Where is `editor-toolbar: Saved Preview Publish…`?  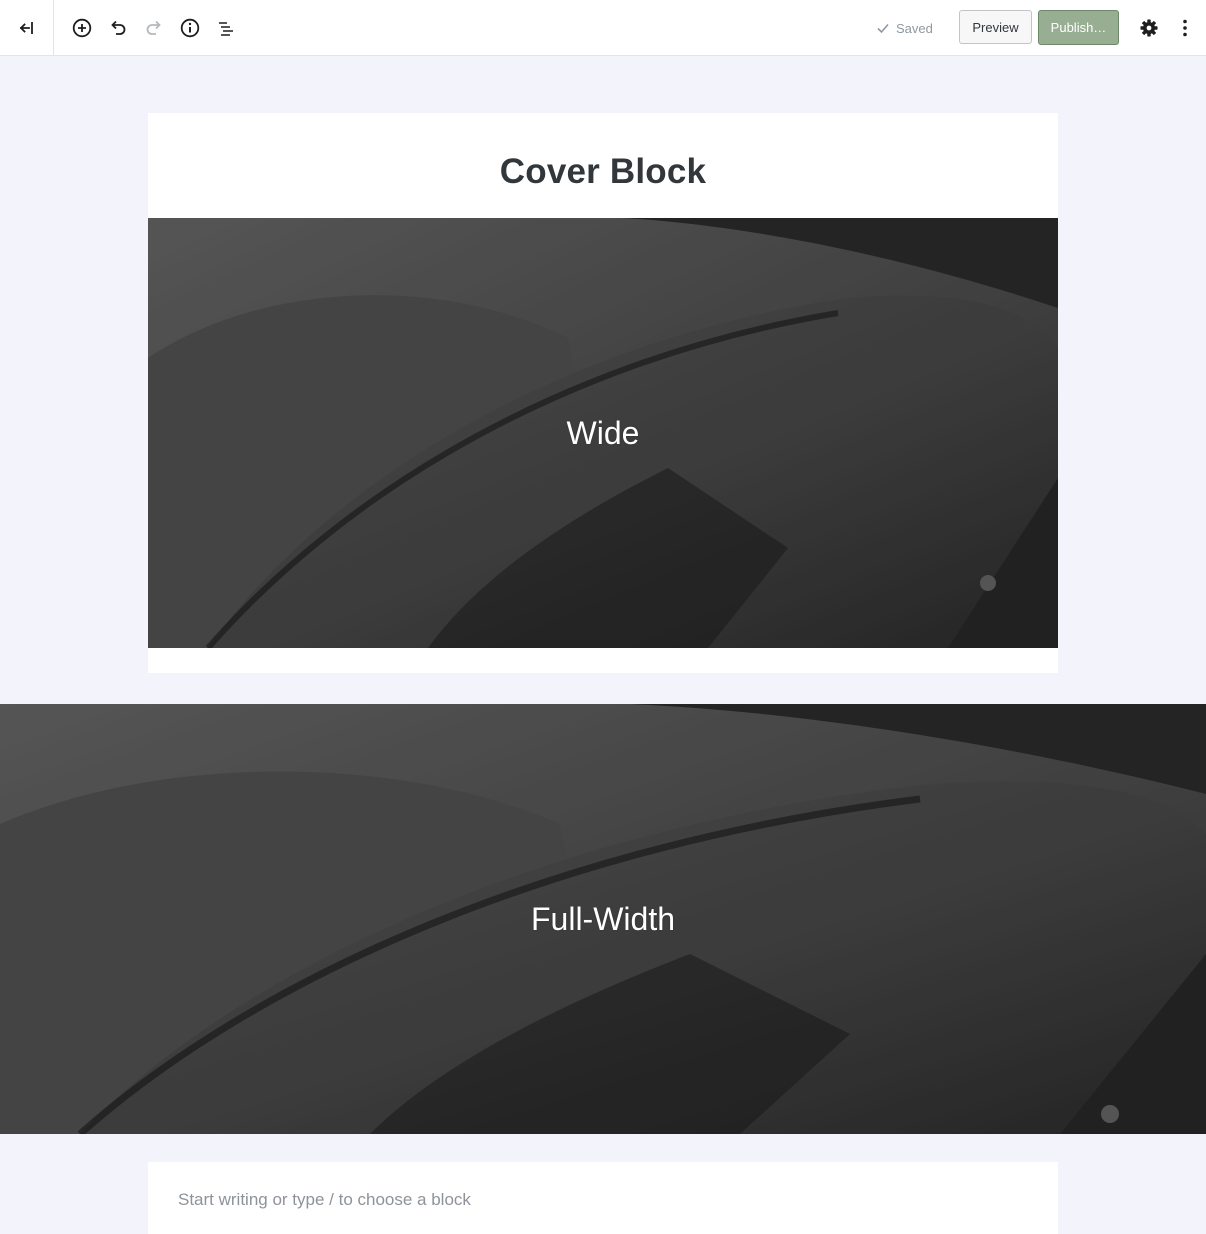 editor-toolbar: Saved Preview Publish… is located at coordinates (603, 28).